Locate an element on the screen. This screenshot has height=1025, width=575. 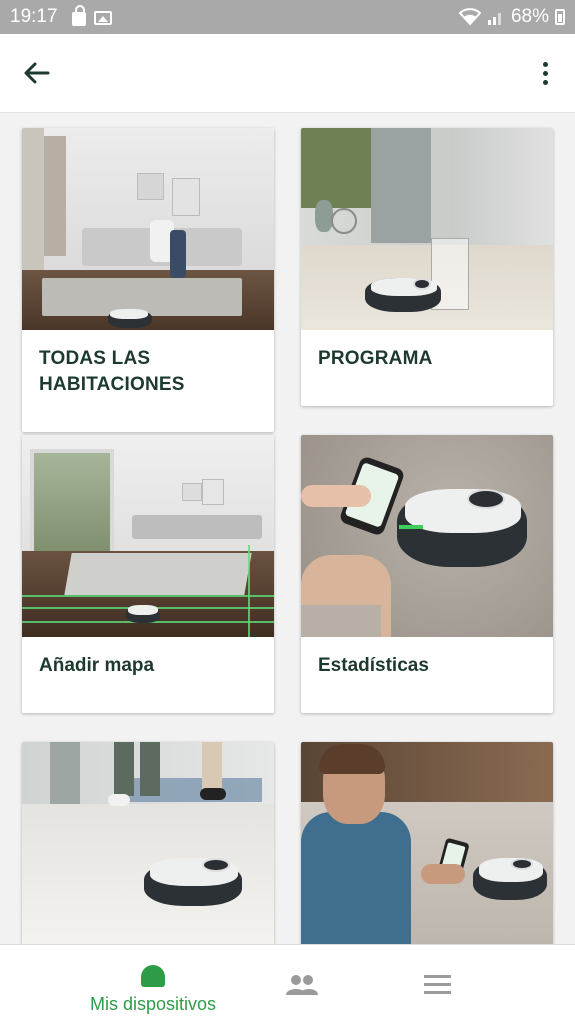
status-bar: 19:17 68% is located at coordinates (287, 17).